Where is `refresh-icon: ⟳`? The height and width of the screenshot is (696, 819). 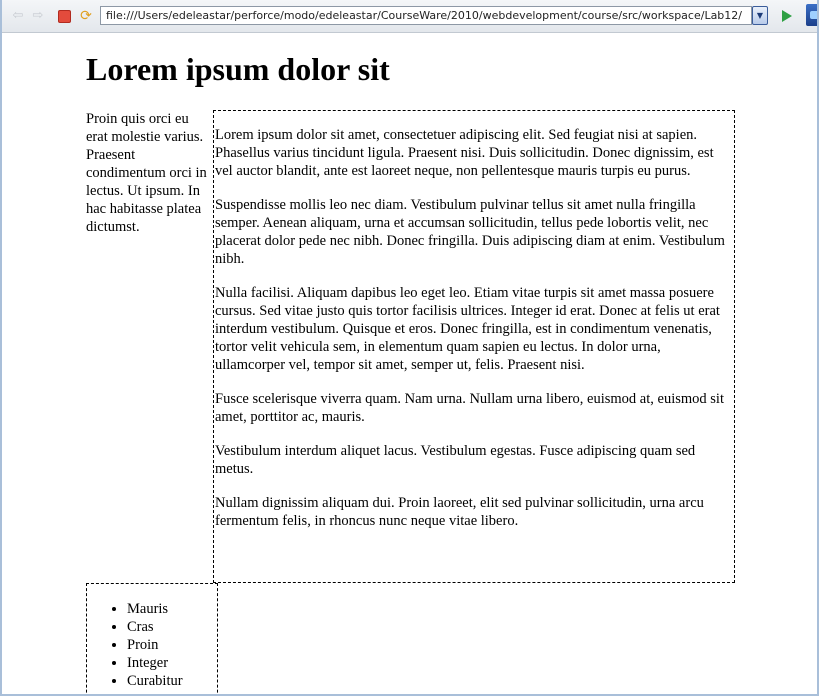 refresh-icon: ⟳ is located at coordinates (86, 16).